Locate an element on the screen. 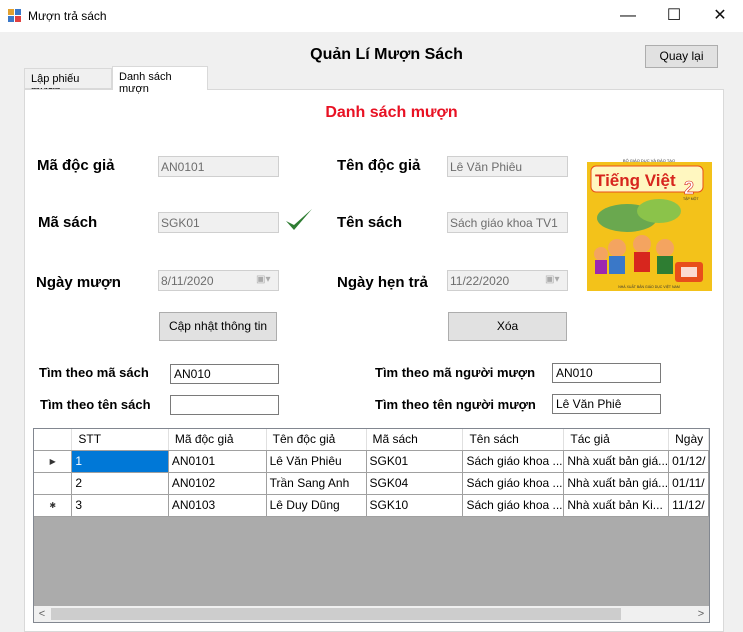 Image resolution: width=743 pixels, height=632 pixels. scroll-thumb is located at coordinates (336, 614).